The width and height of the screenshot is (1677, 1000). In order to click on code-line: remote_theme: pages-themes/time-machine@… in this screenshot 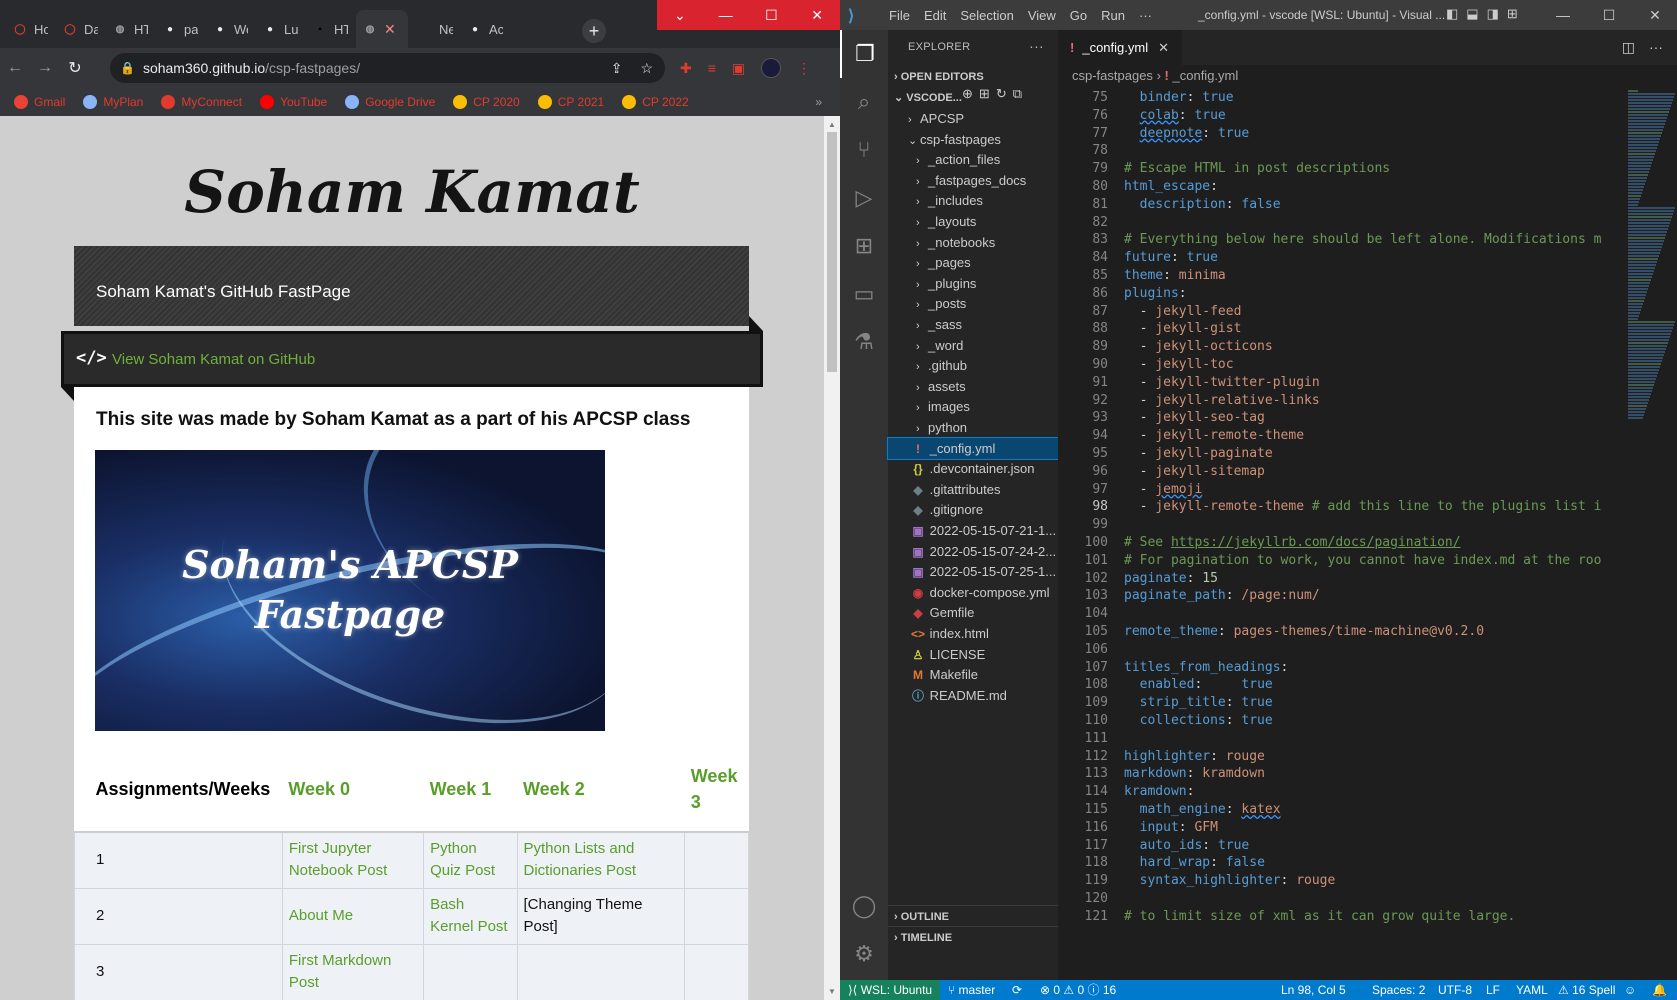, I will do `click(1304, 631)`.